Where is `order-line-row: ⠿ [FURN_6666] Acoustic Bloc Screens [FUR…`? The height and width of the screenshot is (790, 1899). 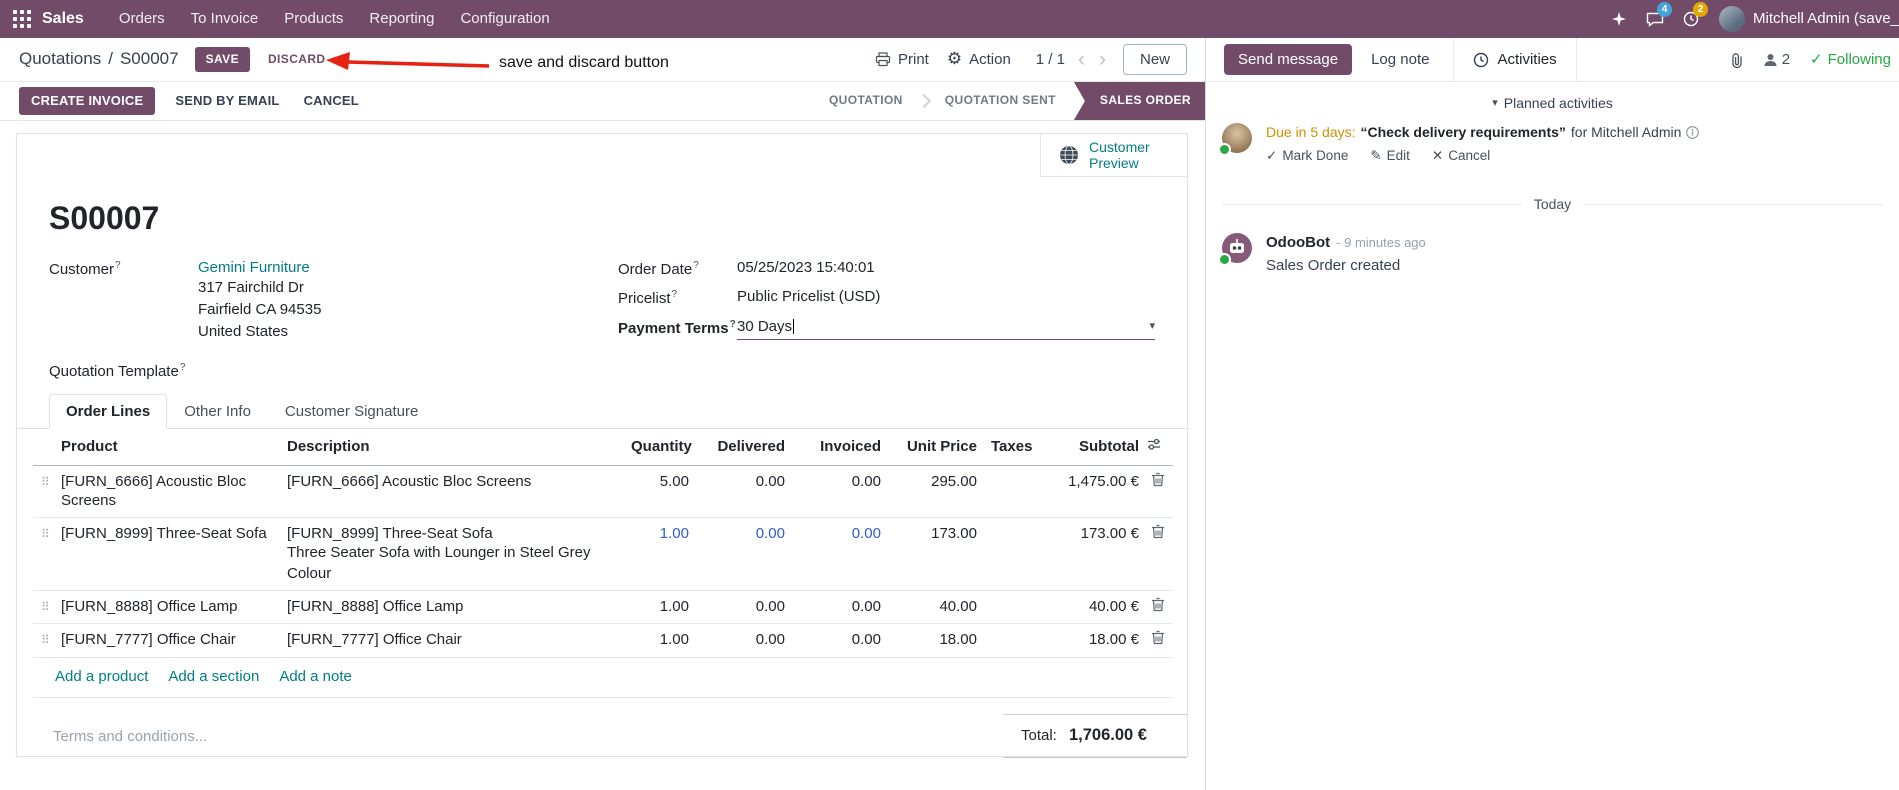
order-line-row: ⠿ [FURN_6666] Acoustic Bloc Screens [FUR… is located at coordinates (603, 491).